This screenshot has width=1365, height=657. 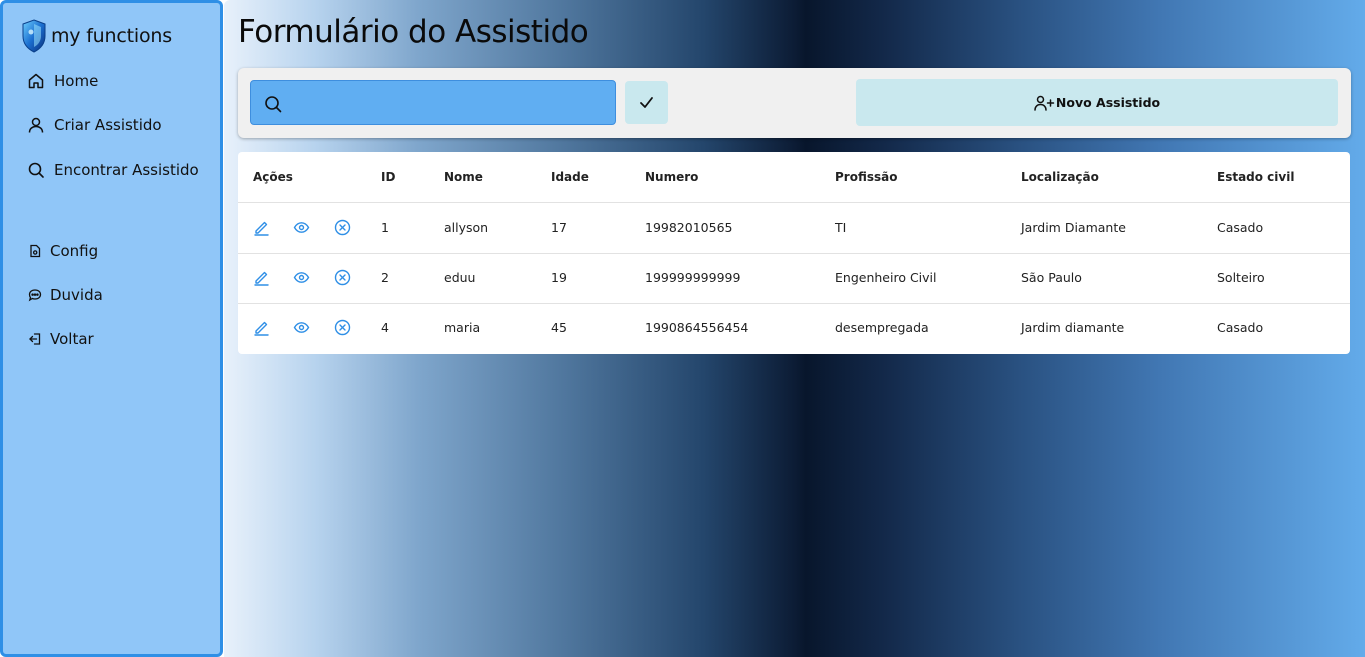 What do you see at coordinates (463, 177) in the screenshot?
I see `column-header: Nome` at bounding box center [463, 177].